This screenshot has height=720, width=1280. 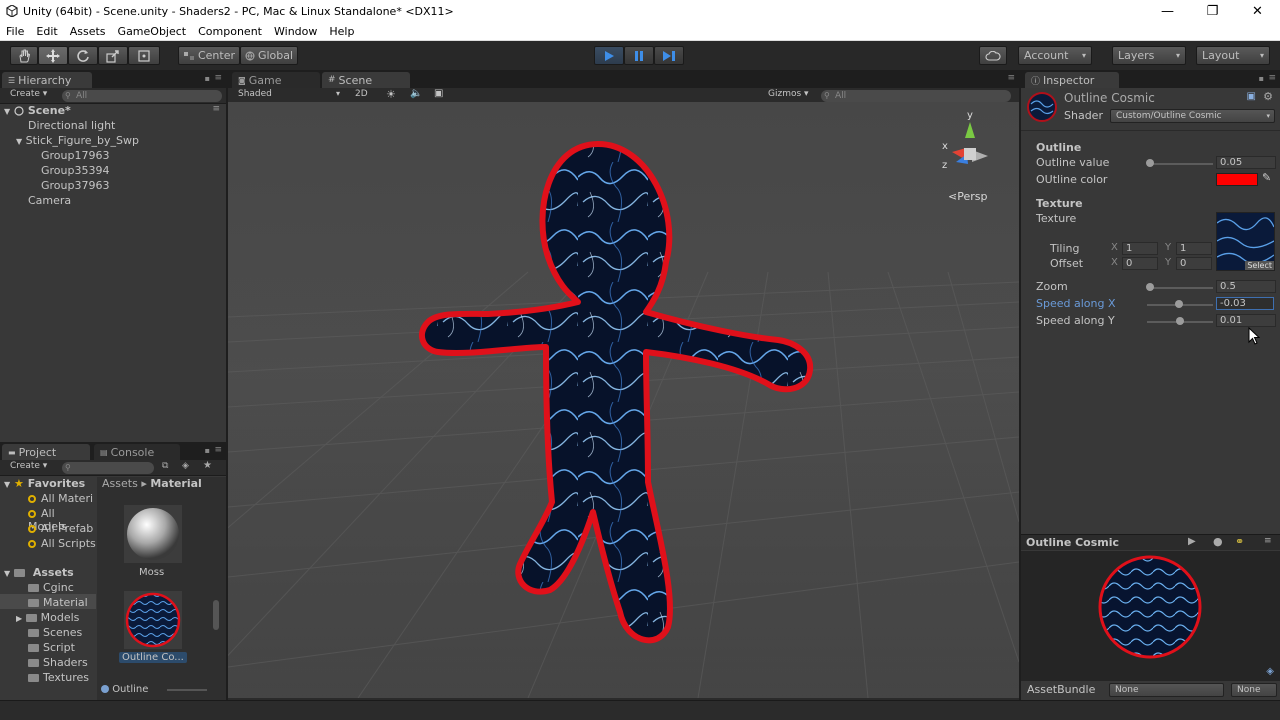 I want to click on close-button: ✕, so click(x=1257, y=11).